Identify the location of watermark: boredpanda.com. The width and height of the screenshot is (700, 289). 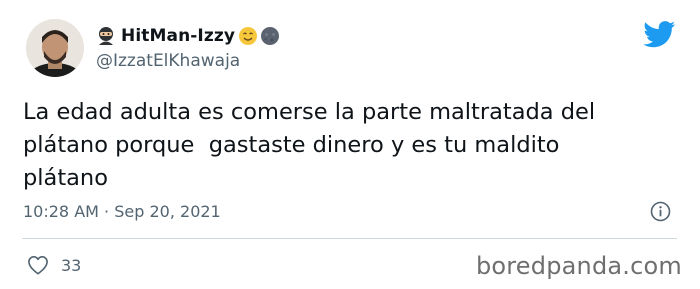
(578, 266).